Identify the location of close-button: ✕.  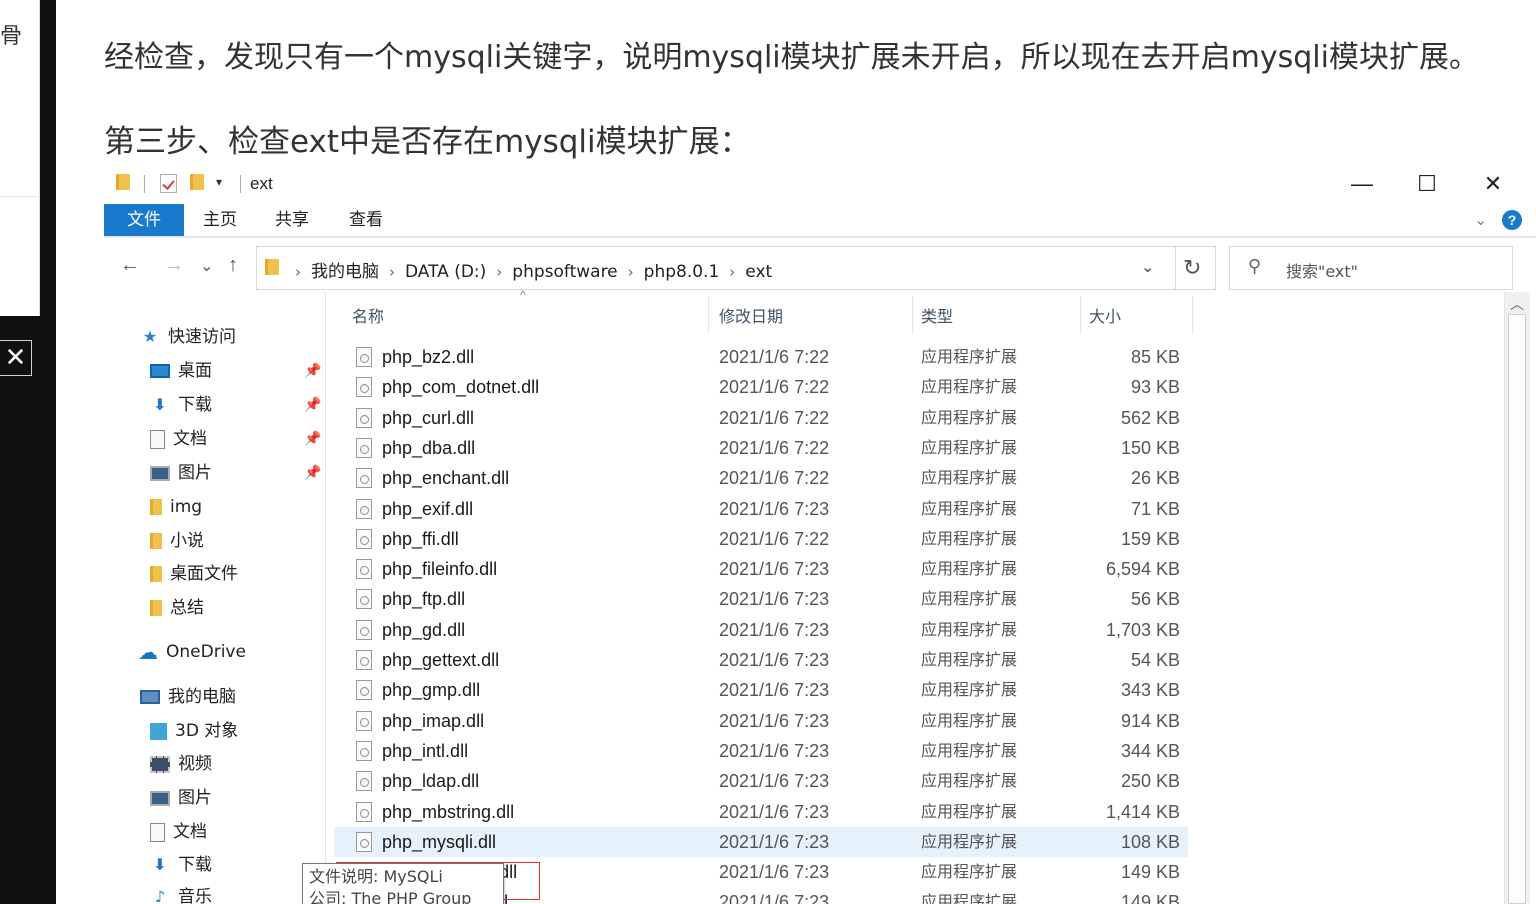
(1493, 184).